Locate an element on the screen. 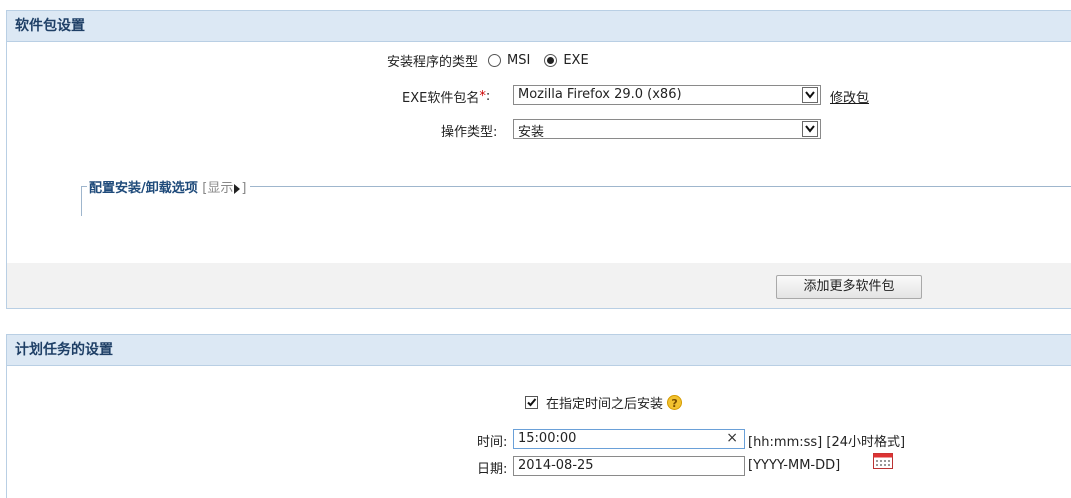  msi-radio-label: MSI is located at coordinates (518, 60).